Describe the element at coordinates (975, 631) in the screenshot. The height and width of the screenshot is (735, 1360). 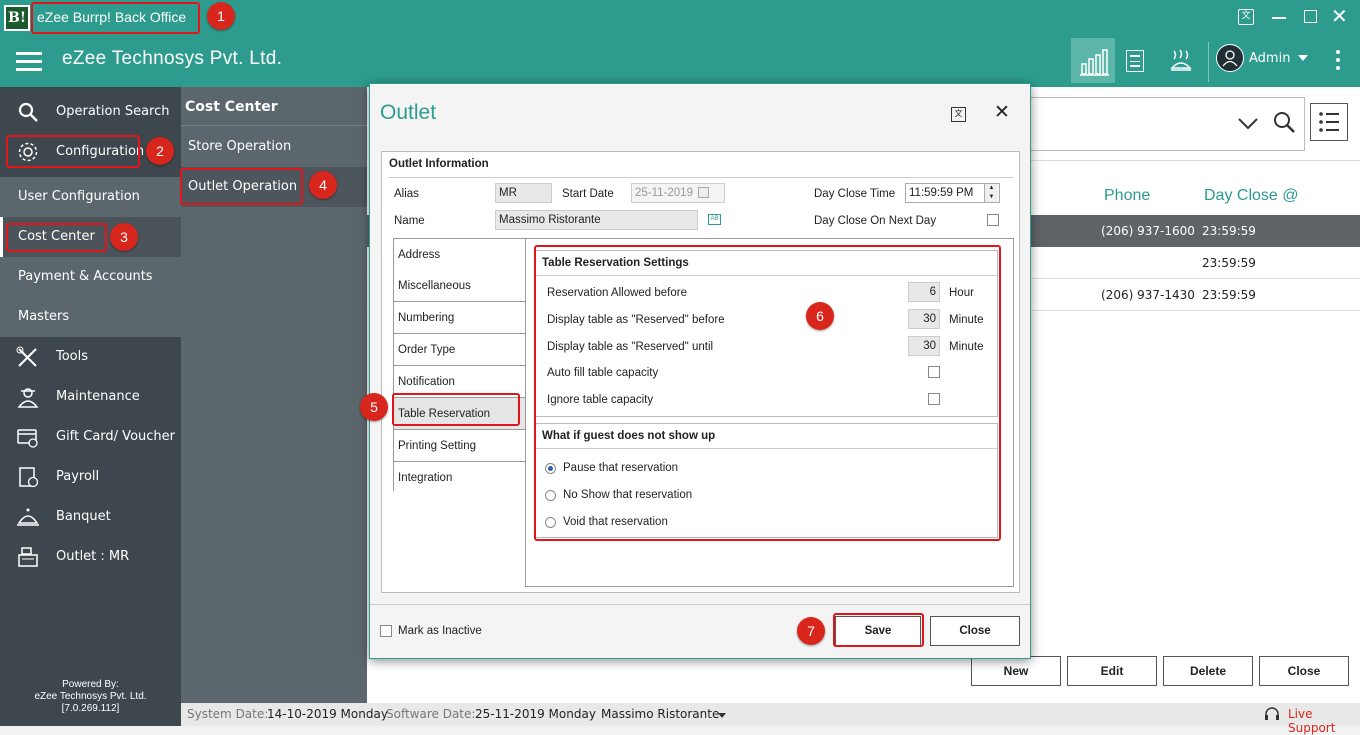
I see `close-button: Close` at that location.